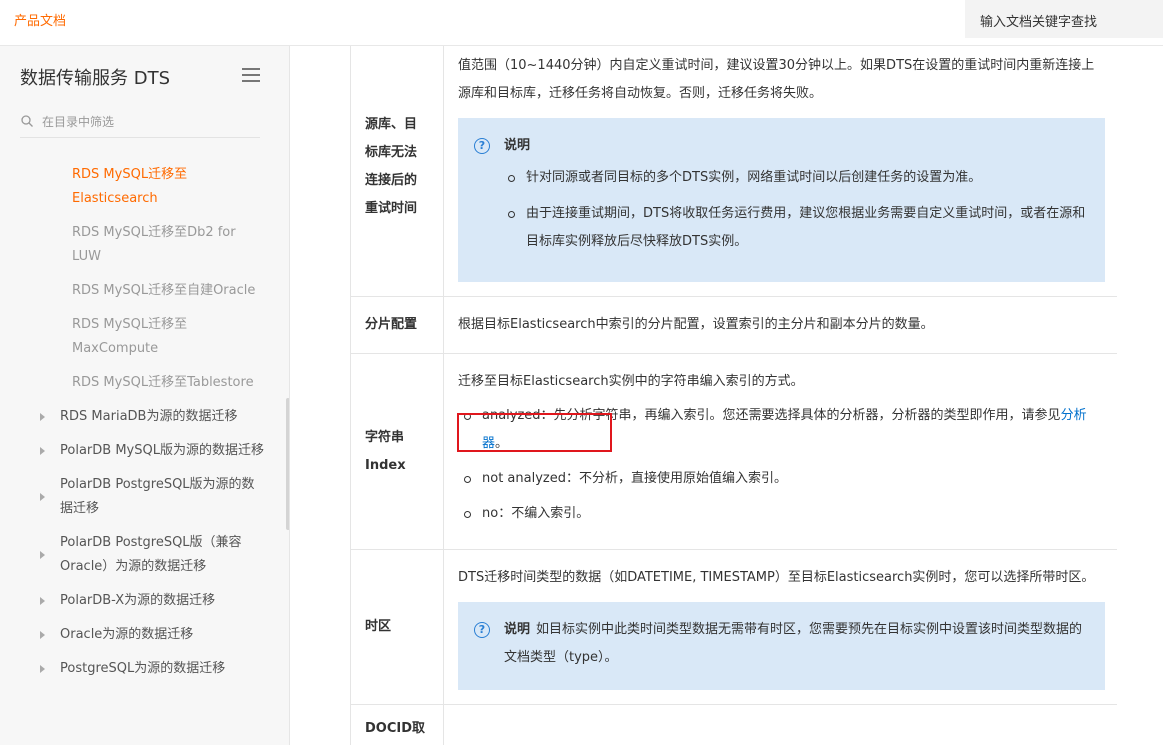  What do you see at coordinates (1064, 19) in the screenshot?
I see `doc-search-input: 输入文档关键字查找` at bounding box center [1064, 19].